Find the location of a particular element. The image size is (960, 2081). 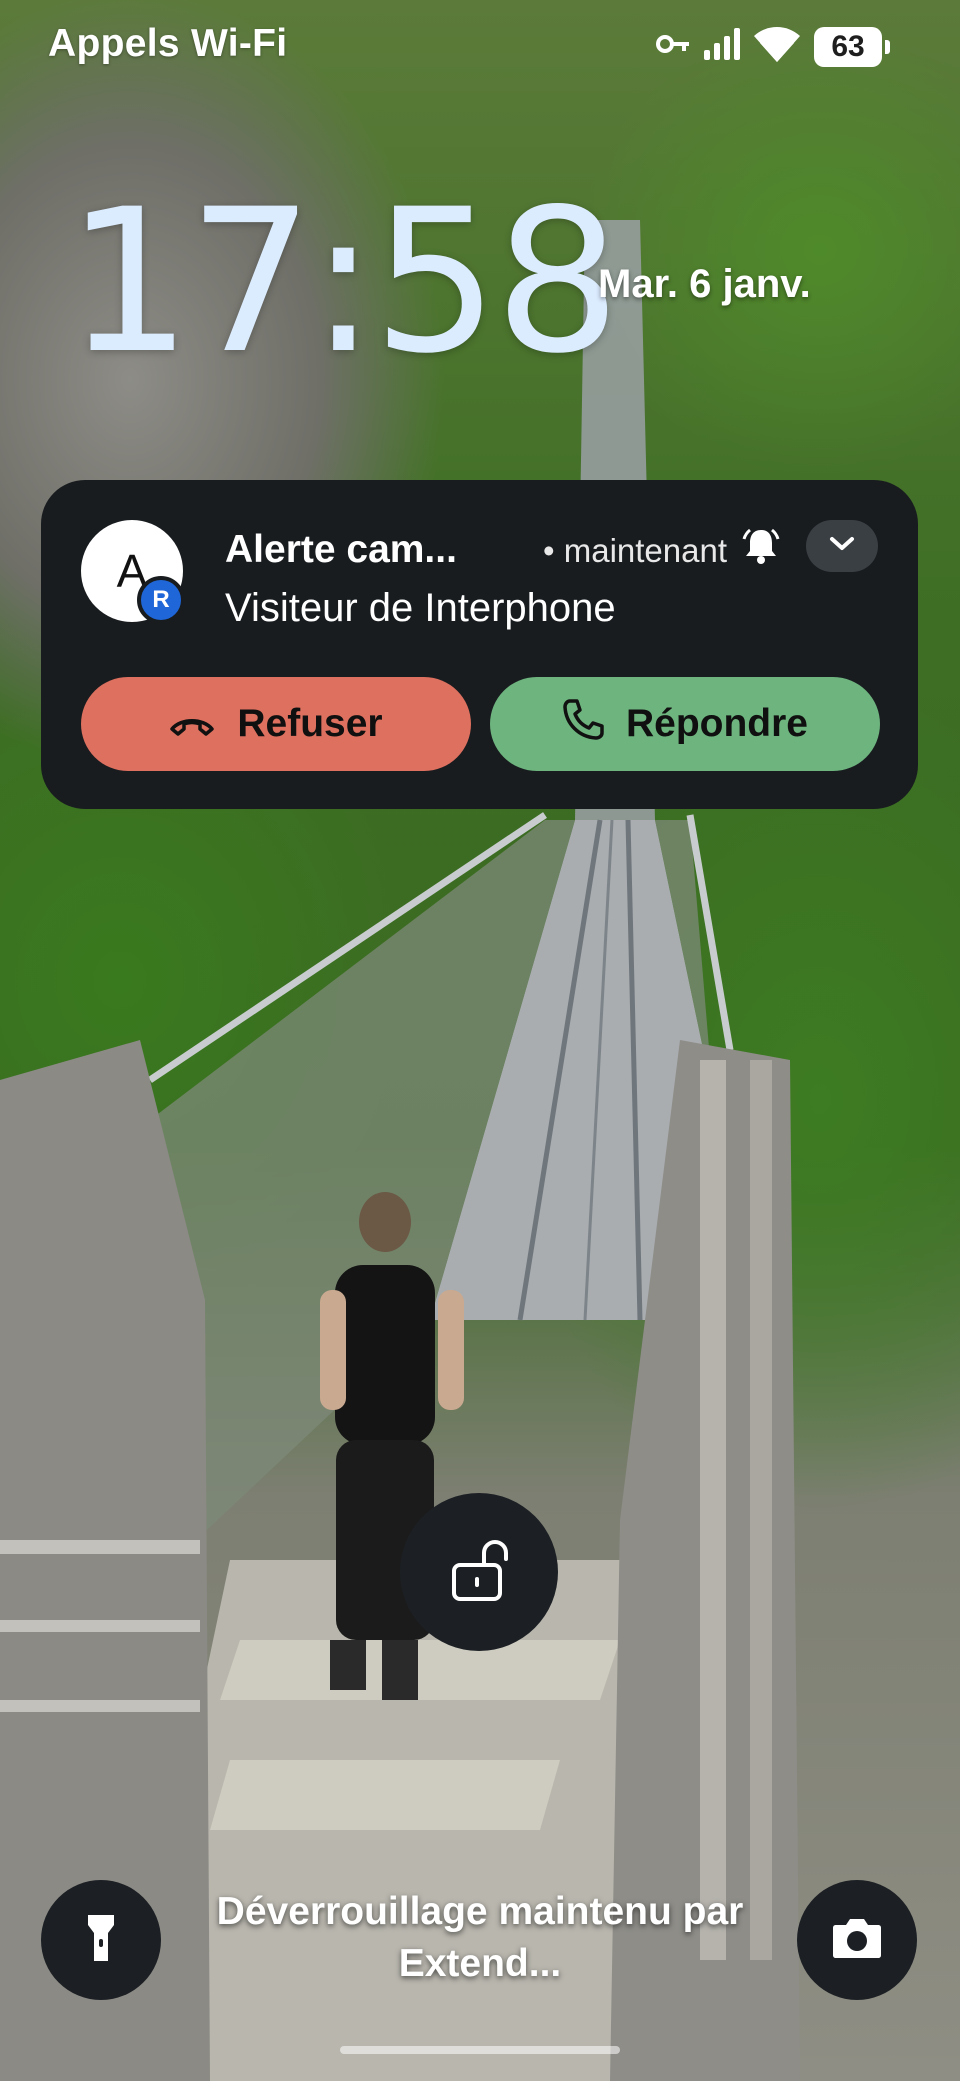

unlocked-padlock-icon is located at coordinates (479, 1572).